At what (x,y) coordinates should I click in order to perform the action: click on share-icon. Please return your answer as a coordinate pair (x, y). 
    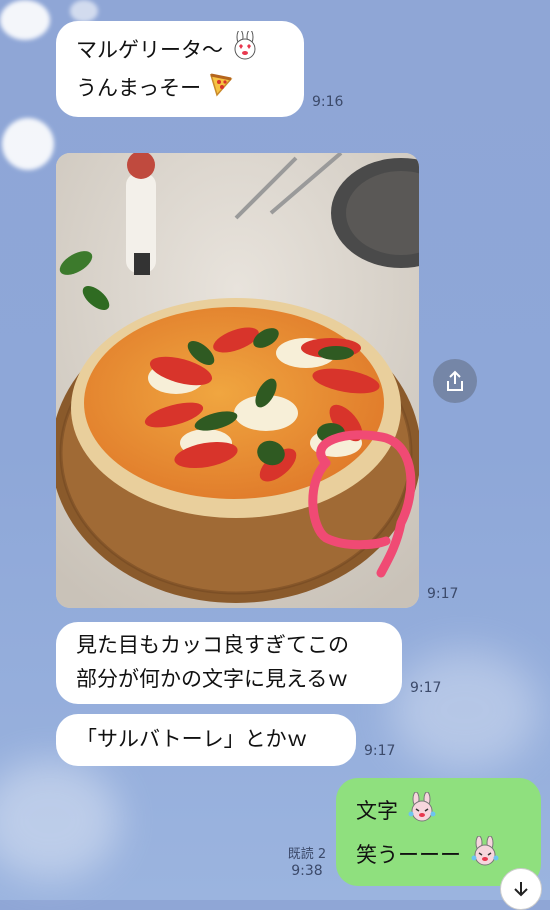
    Looking at the image, I should click on (455, 380).